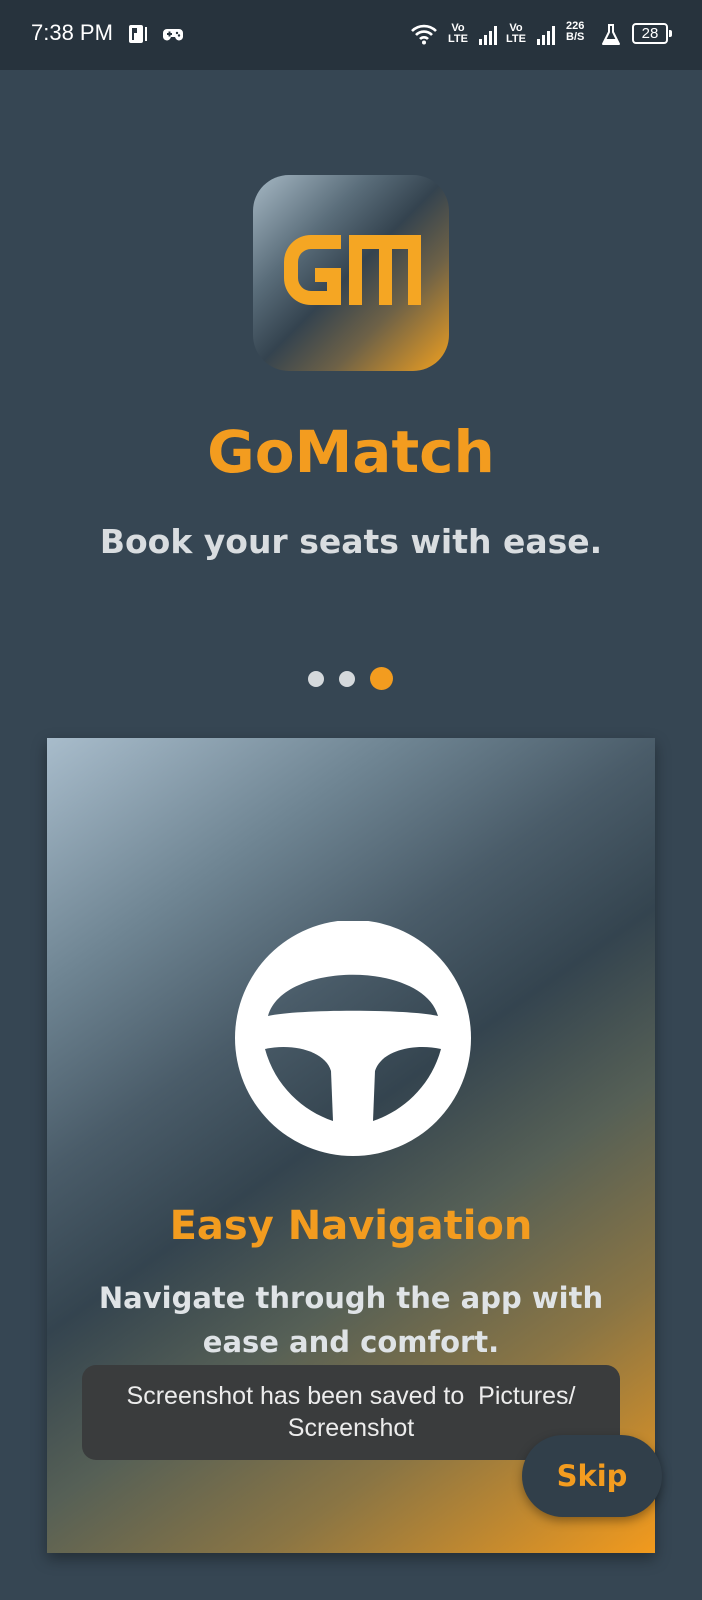  I want to click on steering-wheel-icon, so click(353, 1038).